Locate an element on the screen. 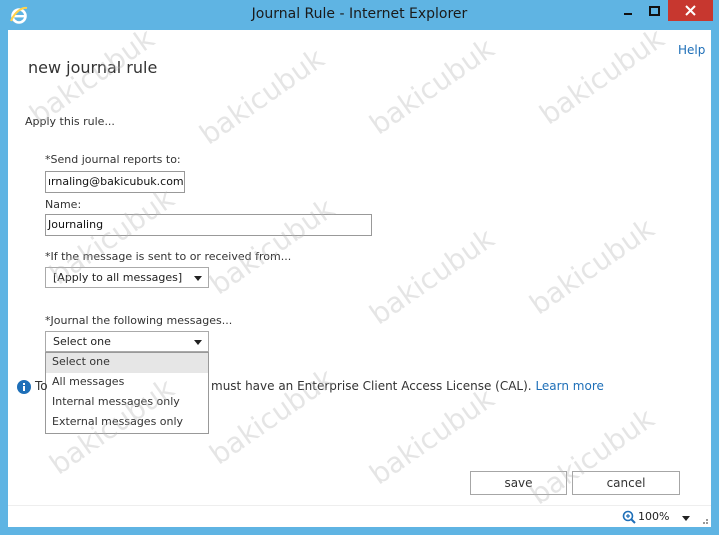 The image size is (719, 535). minimize-icon is located at coordinates (627, 13).